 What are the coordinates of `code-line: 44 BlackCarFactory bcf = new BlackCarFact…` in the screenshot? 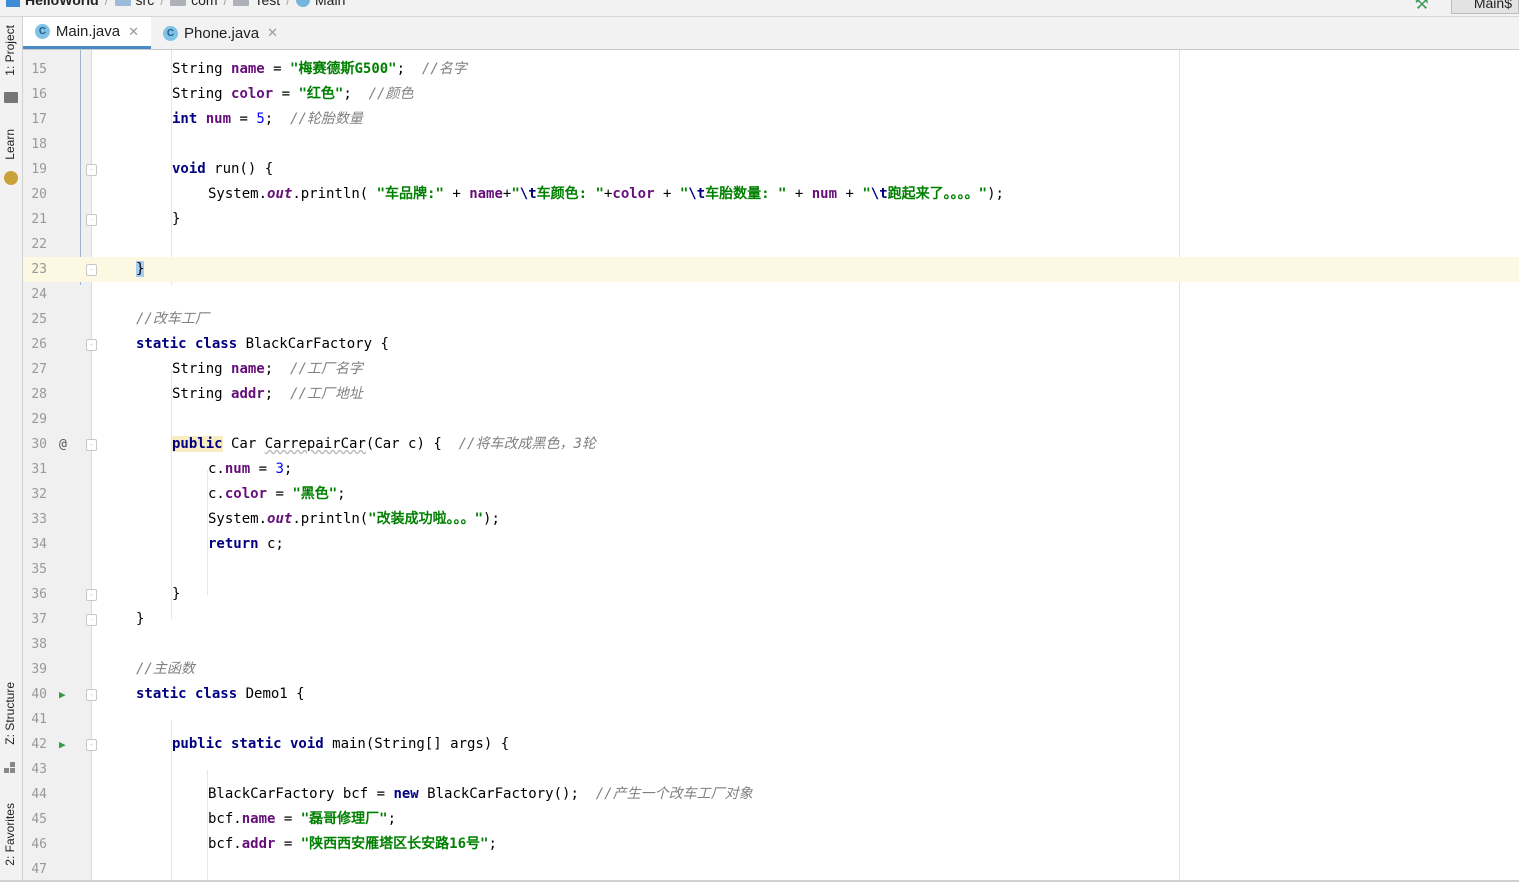 It's located at (771, 794).